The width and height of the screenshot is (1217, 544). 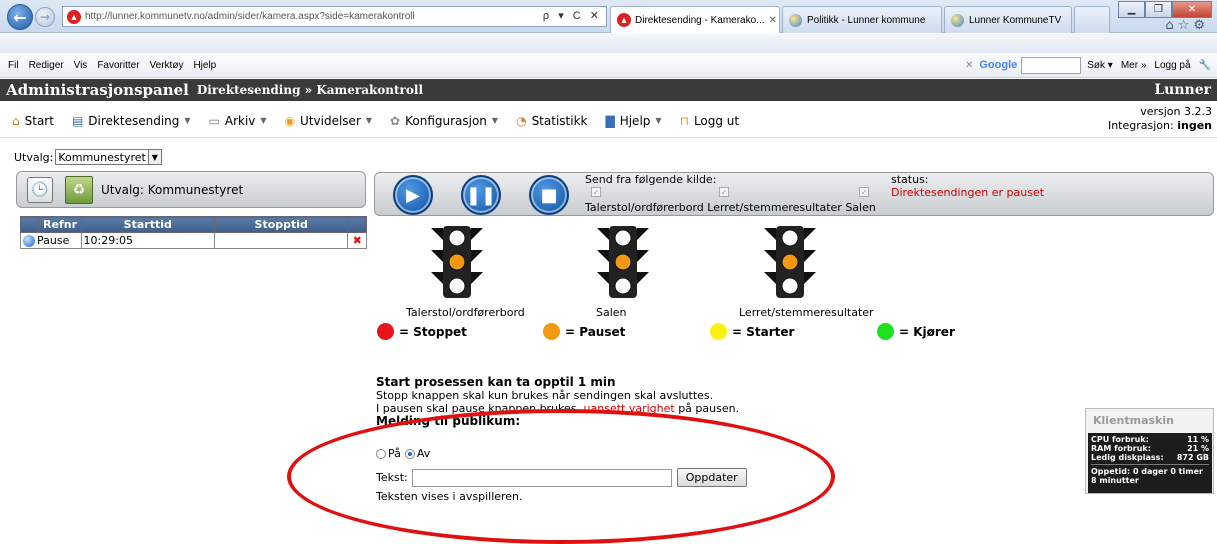 I want to click on legend-label: = Starter, so click(x=763, y=331).